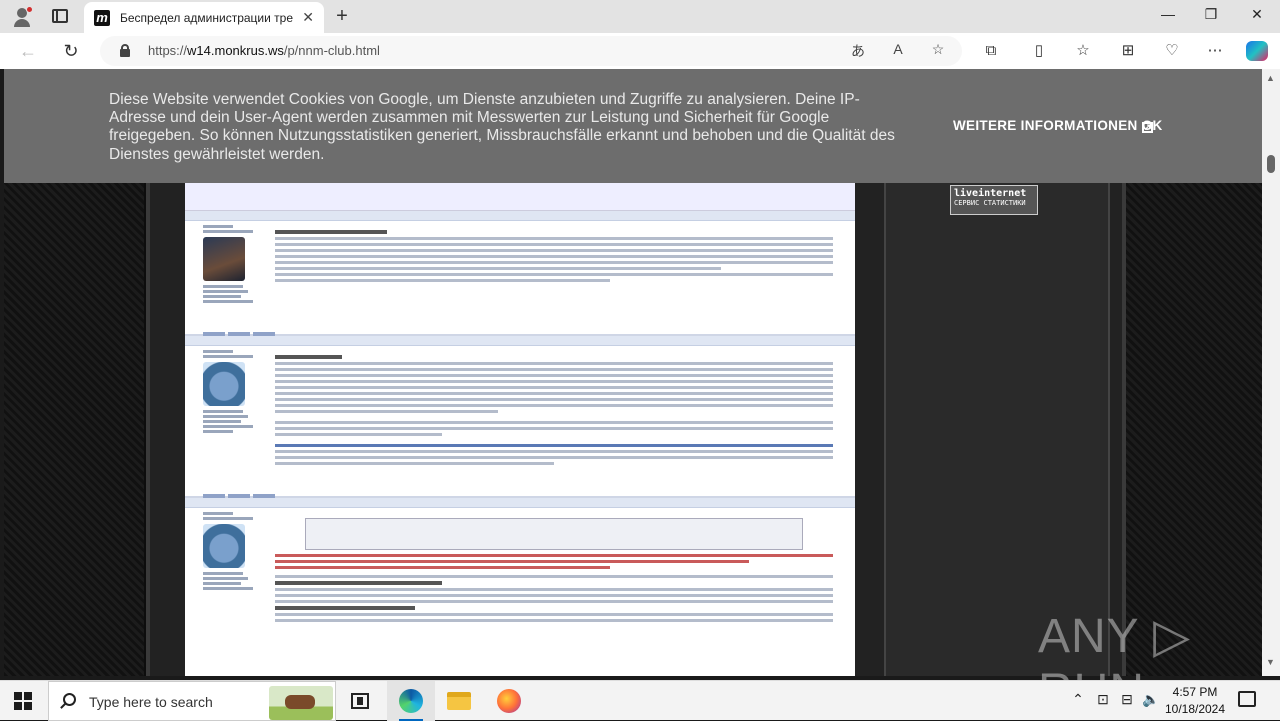 This screenshot has height=721, width=1280. I want to click on favorite-star-icon: ☆, so click(938, 49).